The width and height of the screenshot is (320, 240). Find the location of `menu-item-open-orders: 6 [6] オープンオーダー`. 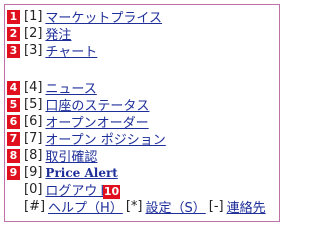

menu-item-open-orders: 6 [6] オープンオーダー is located at coordinates (78, 122).